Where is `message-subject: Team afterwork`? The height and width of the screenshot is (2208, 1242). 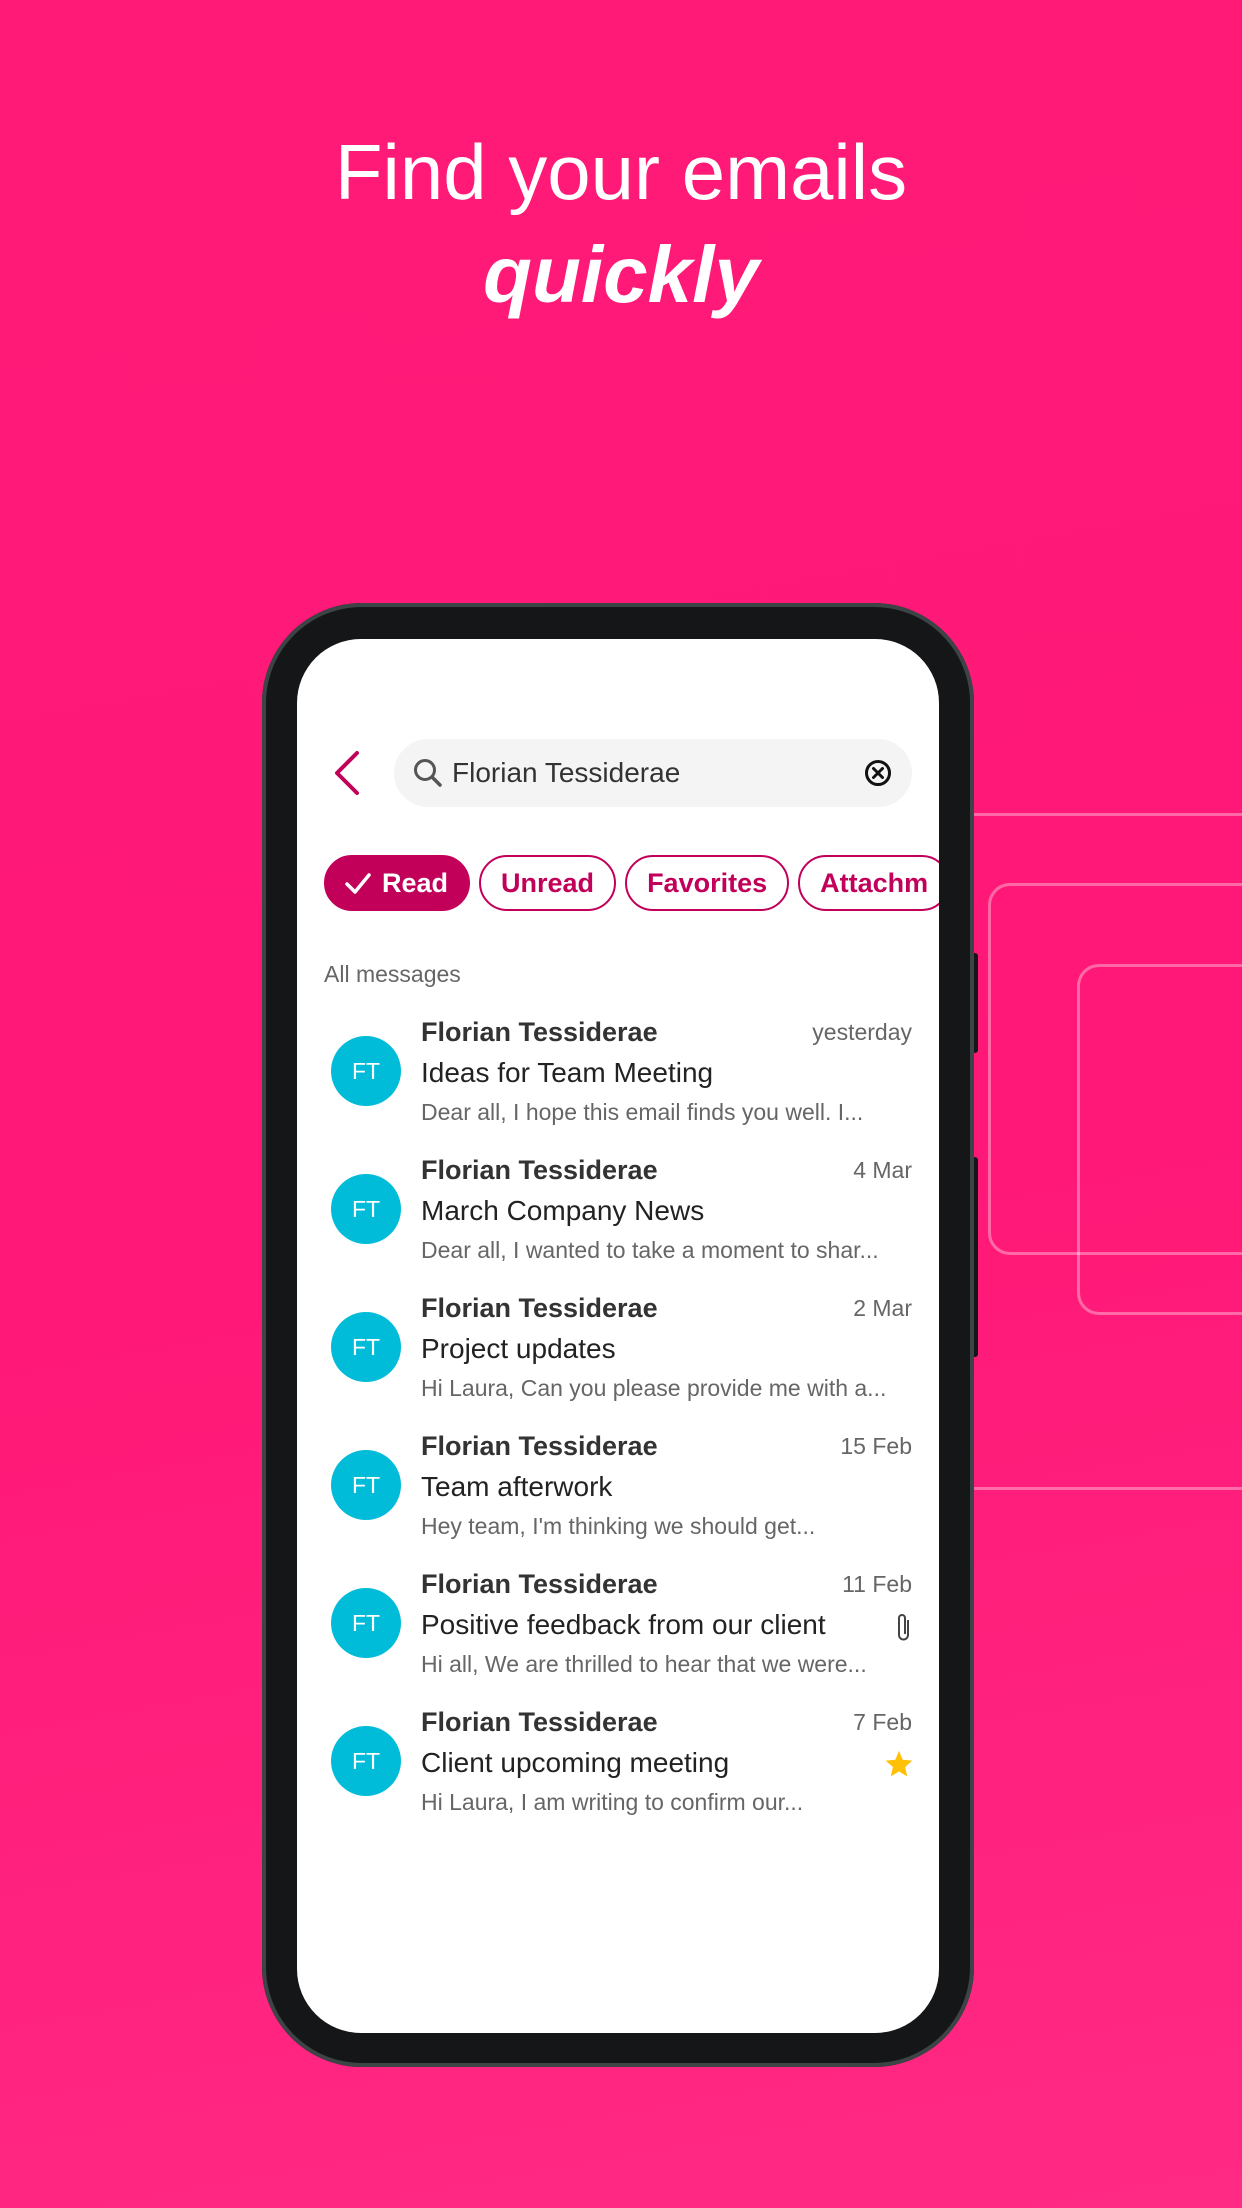 message-subject: Team afterwork is located at coordinates (517, 1486).